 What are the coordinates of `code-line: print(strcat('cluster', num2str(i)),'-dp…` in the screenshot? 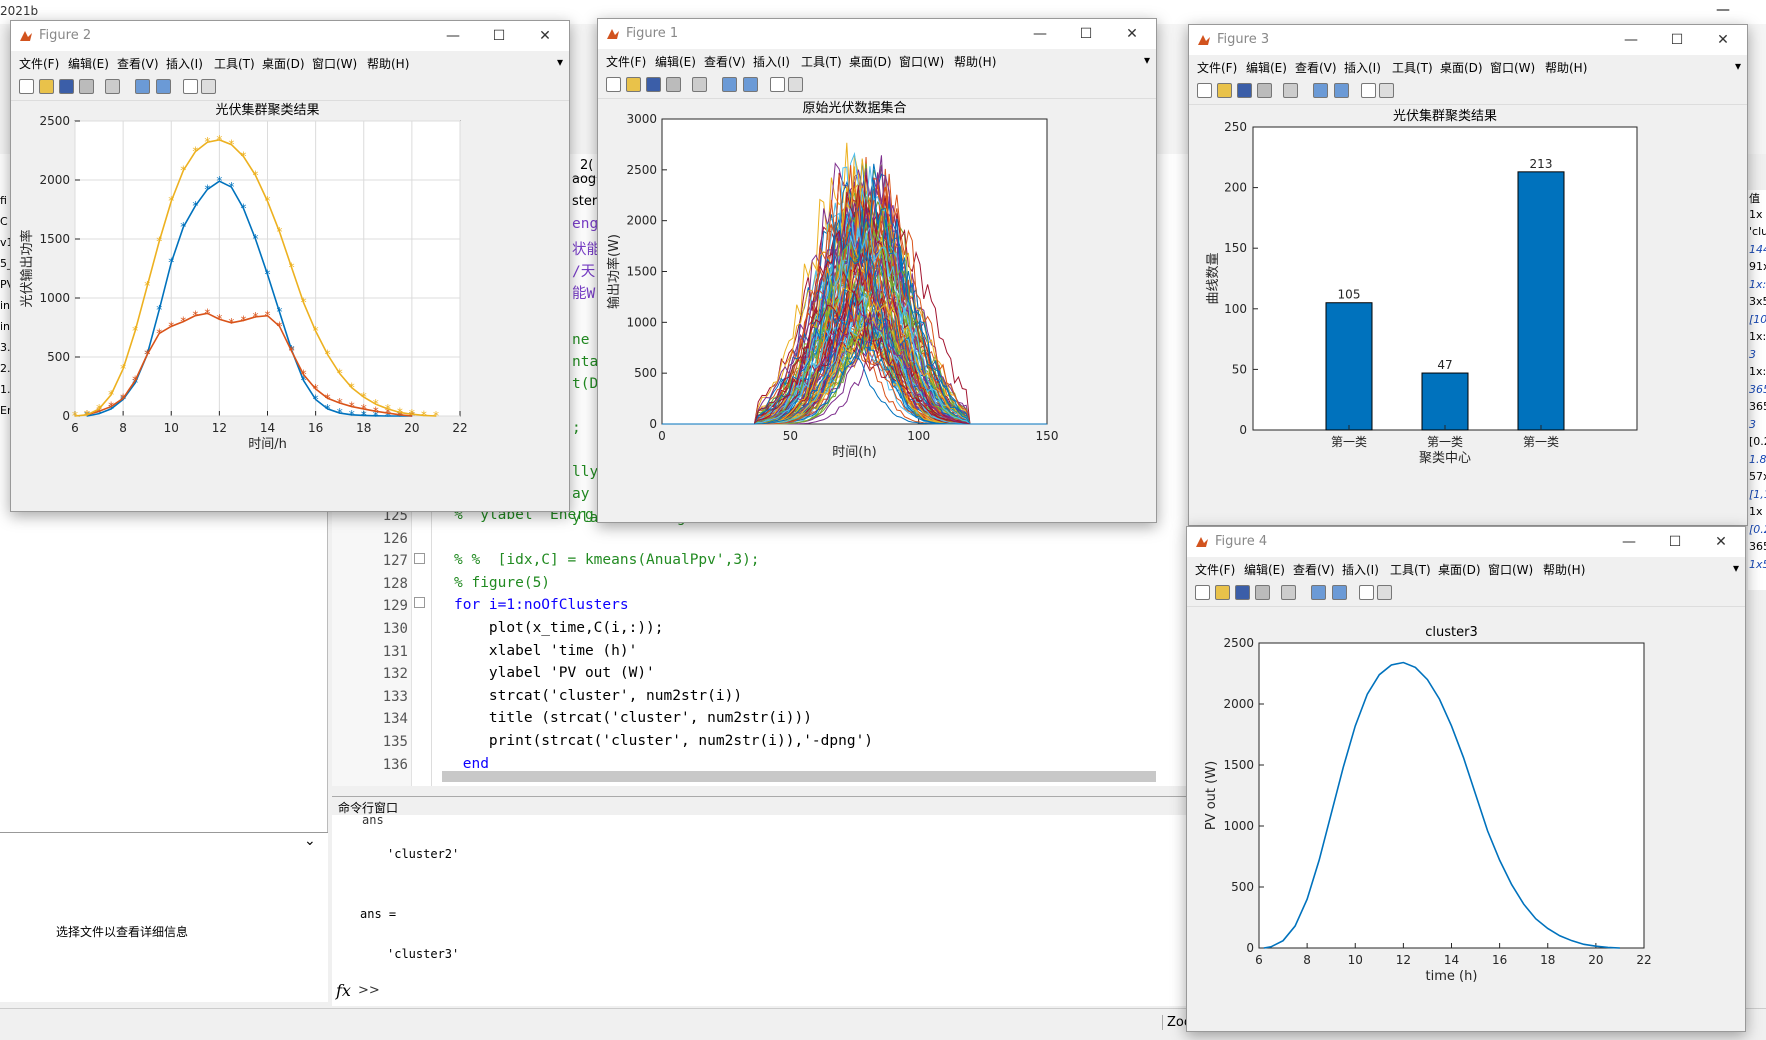 It's located at (663, 741).